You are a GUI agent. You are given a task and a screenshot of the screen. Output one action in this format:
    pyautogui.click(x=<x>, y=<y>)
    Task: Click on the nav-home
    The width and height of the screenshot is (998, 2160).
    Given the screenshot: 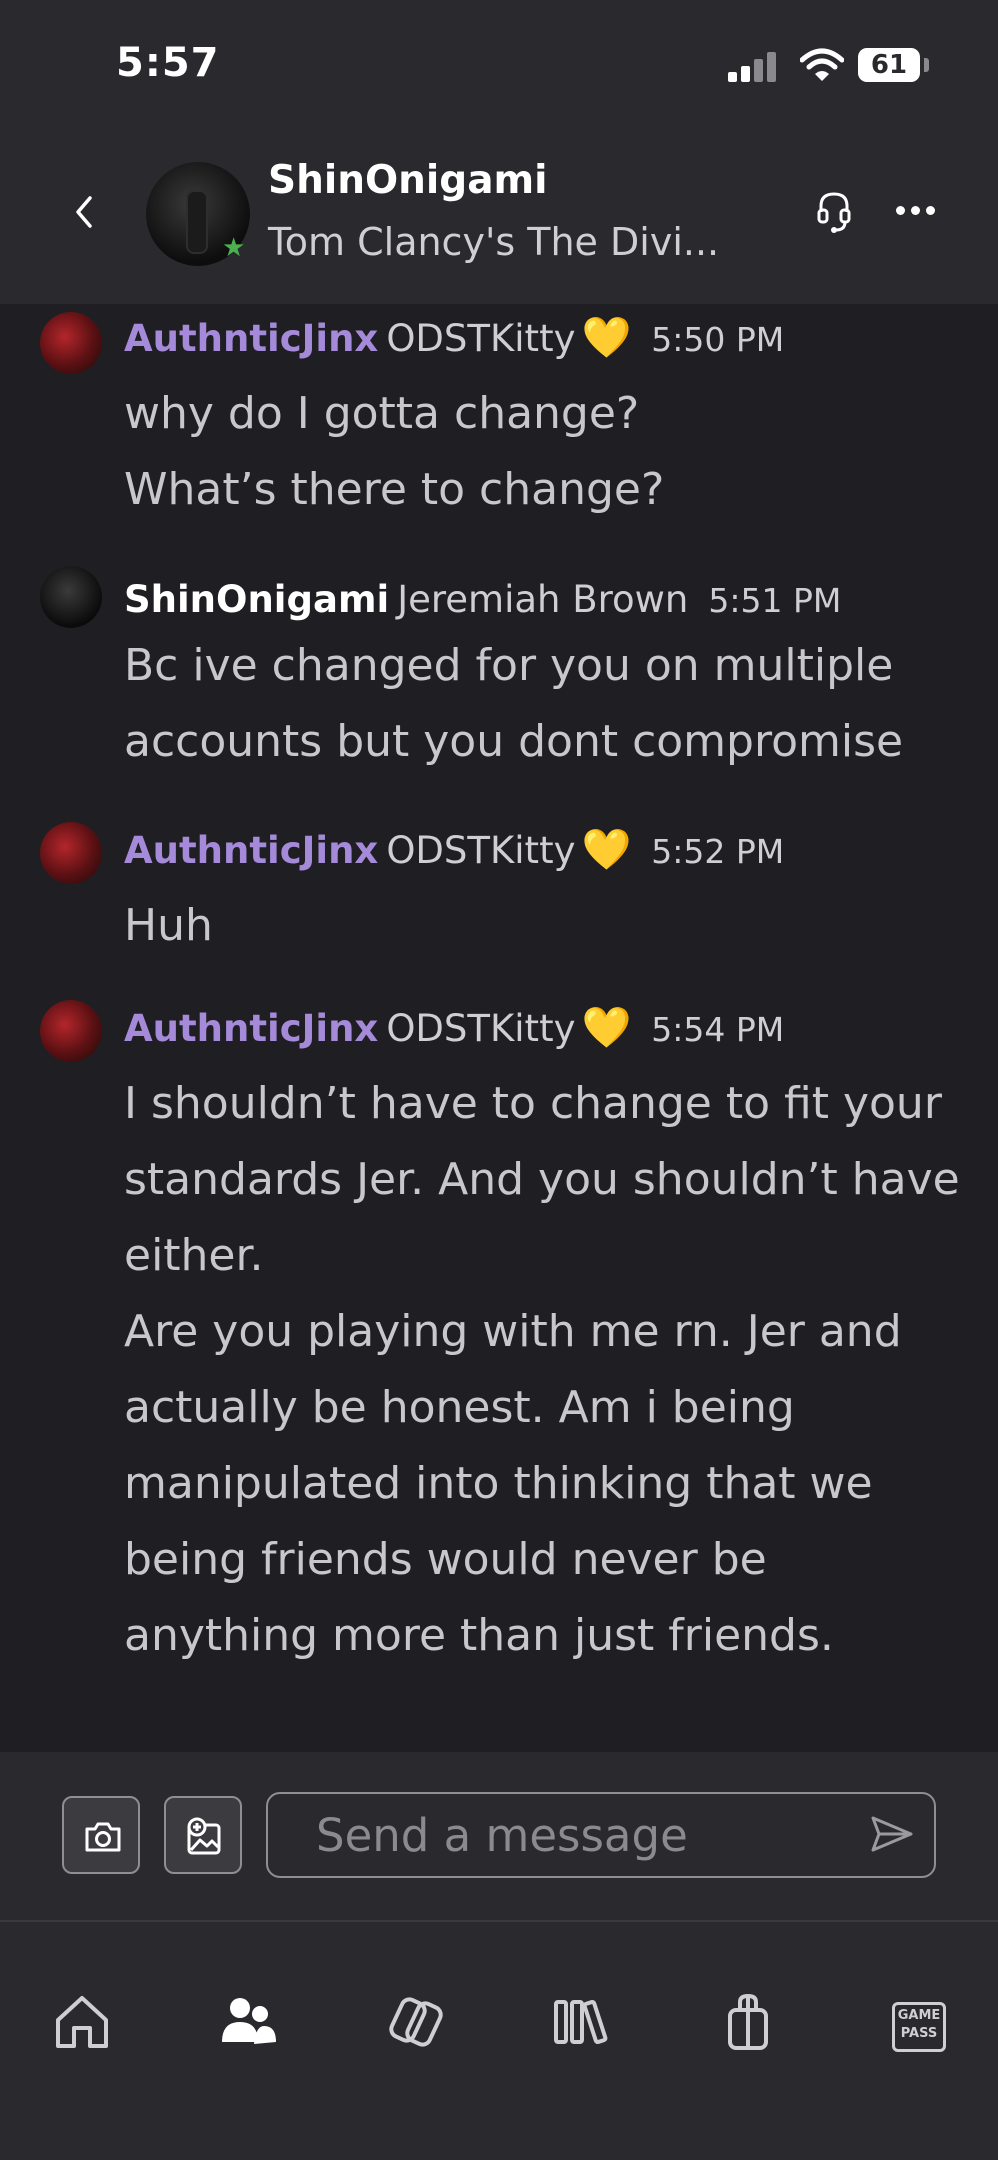 What is the action you would take?
    pyautogui.click(x=82, y=2022)
    